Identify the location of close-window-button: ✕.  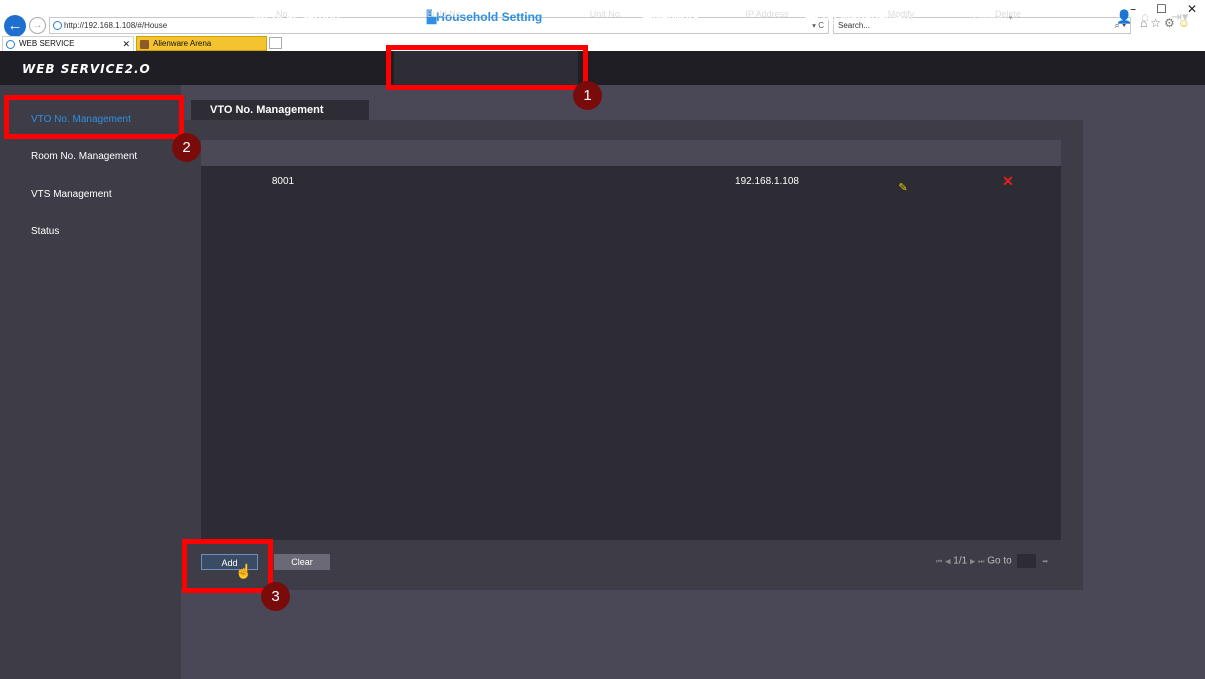
(1192, 9).